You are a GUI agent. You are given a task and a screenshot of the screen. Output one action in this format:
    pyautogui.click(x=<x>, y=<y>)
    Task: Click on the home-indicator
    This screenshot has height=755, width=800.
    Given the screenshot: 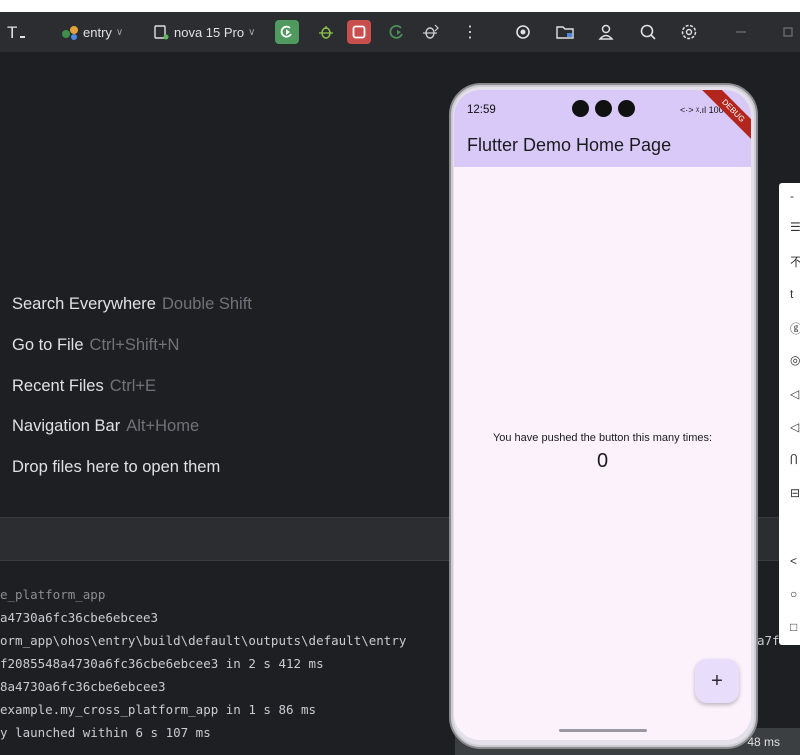 What is the action you would take?
    pyautogui.click(x=603, y=730)
    